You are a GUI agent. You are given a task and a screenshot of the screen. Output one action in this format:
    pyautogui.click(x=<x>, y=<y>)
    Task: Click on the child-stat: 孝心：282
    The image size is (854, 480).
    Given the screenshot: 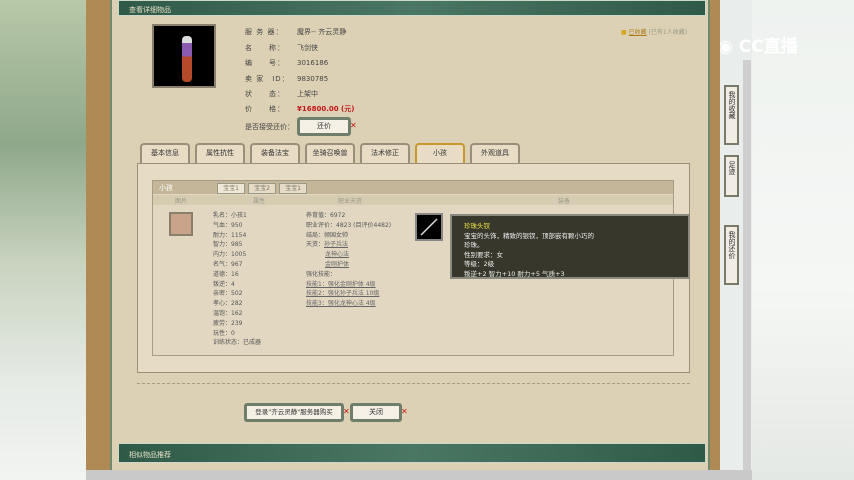 What is the action you would take?
    pyautogui.click(x=228, y=304)
    